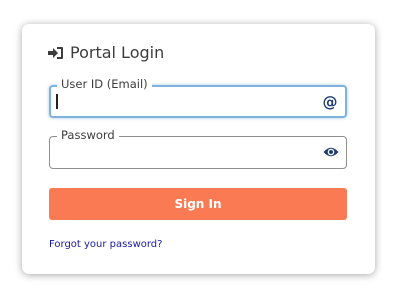 The image size is (400, 303). I want to click on user-id-field: User ID (Email) @, so click(198, 97).